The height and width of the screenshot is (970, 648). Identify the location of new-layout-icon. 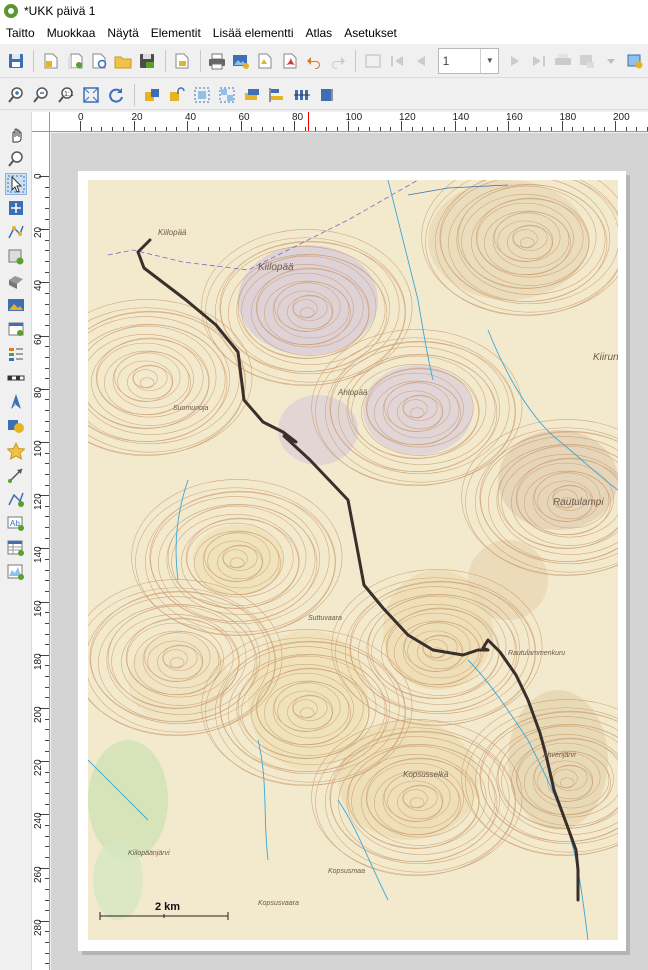
(50, 61).